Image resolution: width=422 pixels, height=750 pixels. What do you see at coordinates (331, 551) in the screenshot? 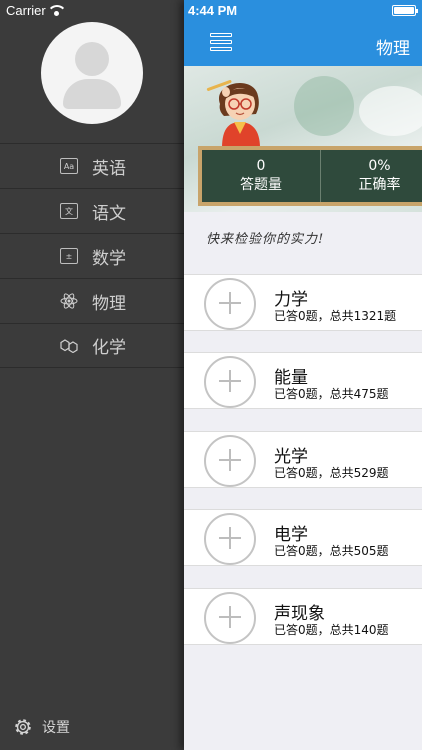
I see `topic-progress: 已答0题，总共505题` at bounding box center [331, 551].